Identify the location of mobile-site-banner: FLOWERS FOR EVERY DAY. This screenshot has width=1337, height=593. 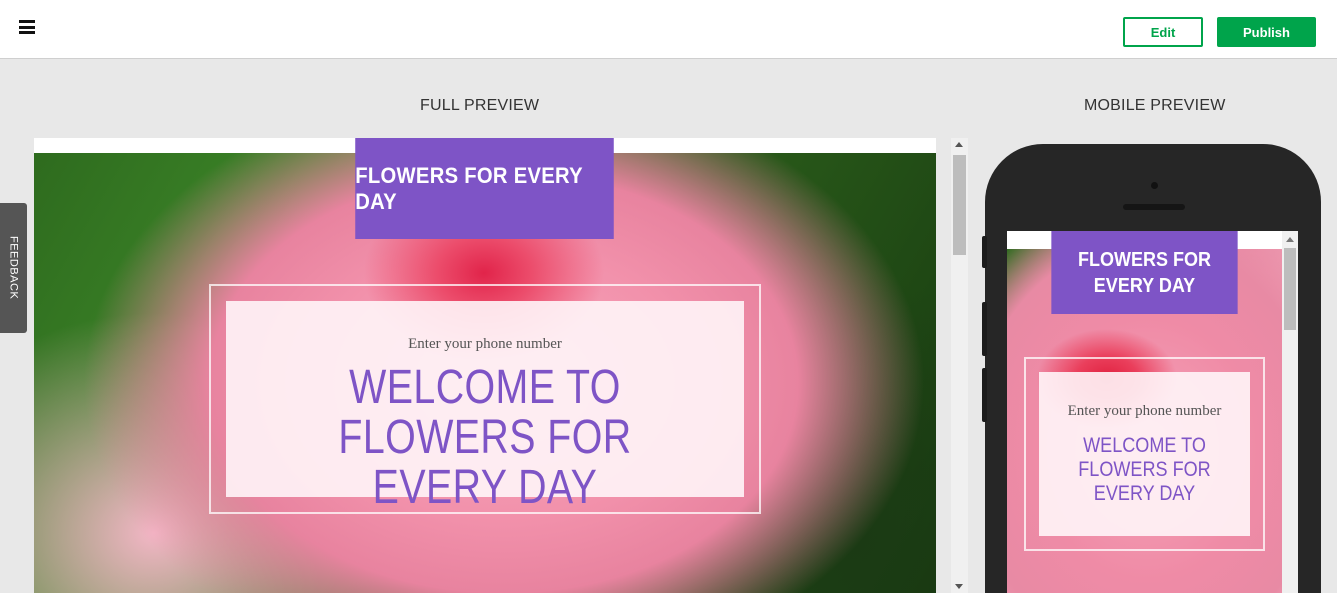
(1144, 272).